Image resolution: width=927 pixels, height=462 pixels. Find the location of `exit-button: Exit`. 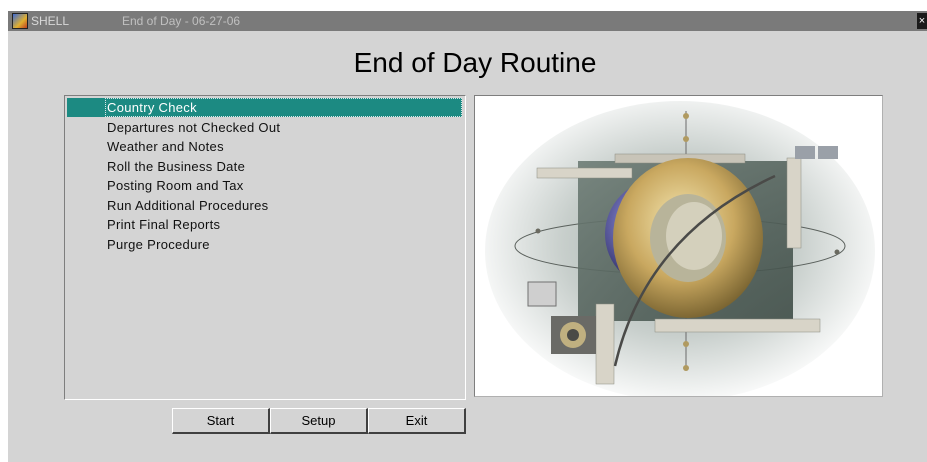

exit-button: Exit is located at coordinates (417, 421).